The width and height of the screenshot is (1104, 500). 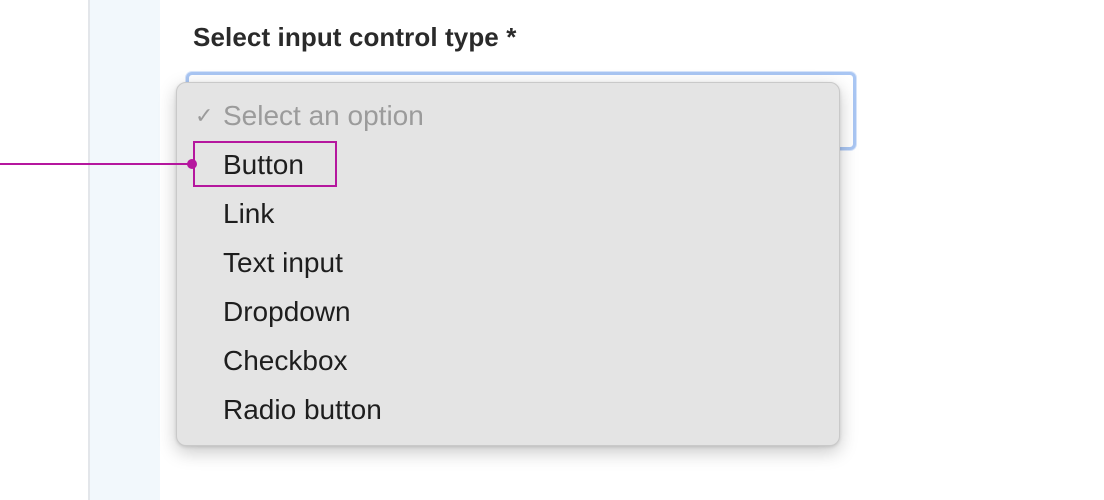 I want to click on option-link: Link, so click(x=248, y=214).